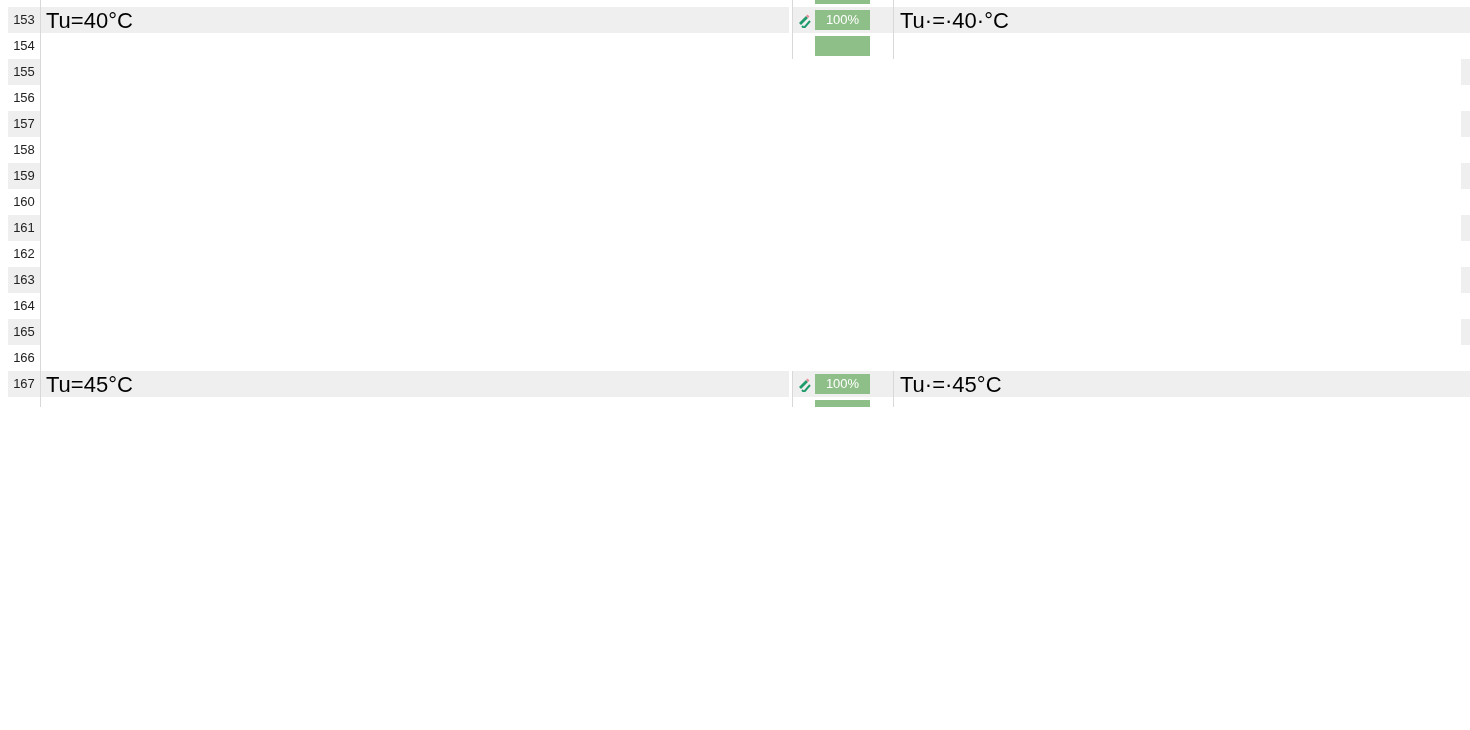 Image resolution: width=1470 pixels, height=730 pixels. I want to click on line-number: 166, so click(24, 358).